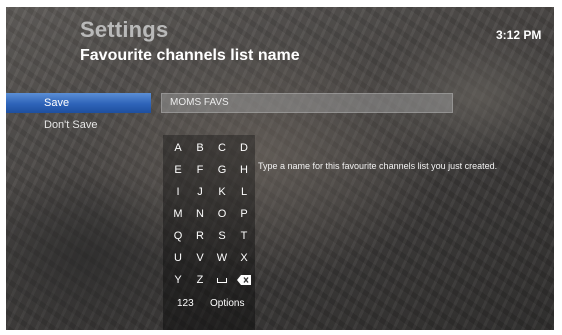 This screenshot has width=562, height=335. Describe the element at coordinates (244, 192) in the screenshot. I see `key-l: L` at that location.